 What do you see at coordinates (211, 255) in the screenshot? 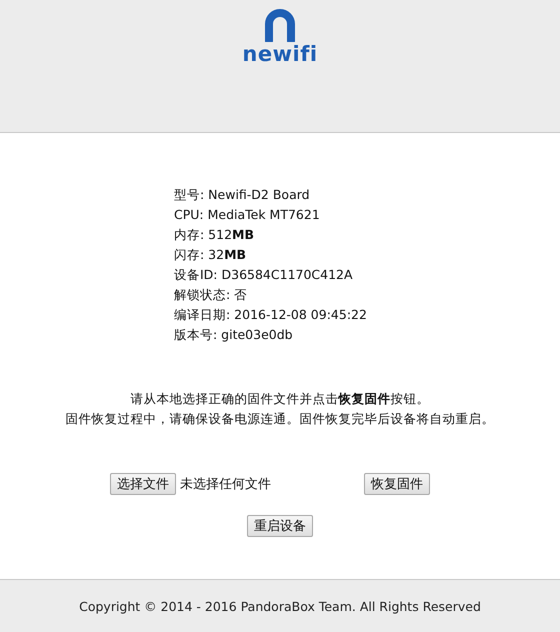
I see `info-line: 闪存: 32MB` at bounding box center [211, 255].